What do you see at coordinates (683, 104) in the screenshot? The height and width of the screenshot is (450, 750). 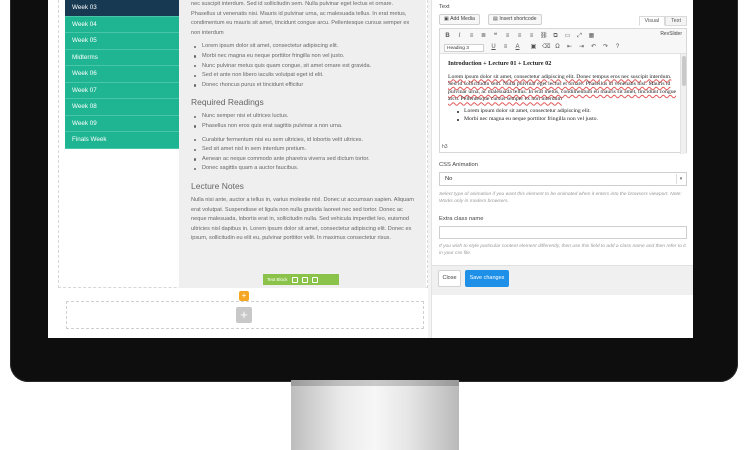 I see `editor-scrollbar` at bounding box center [683, 104].